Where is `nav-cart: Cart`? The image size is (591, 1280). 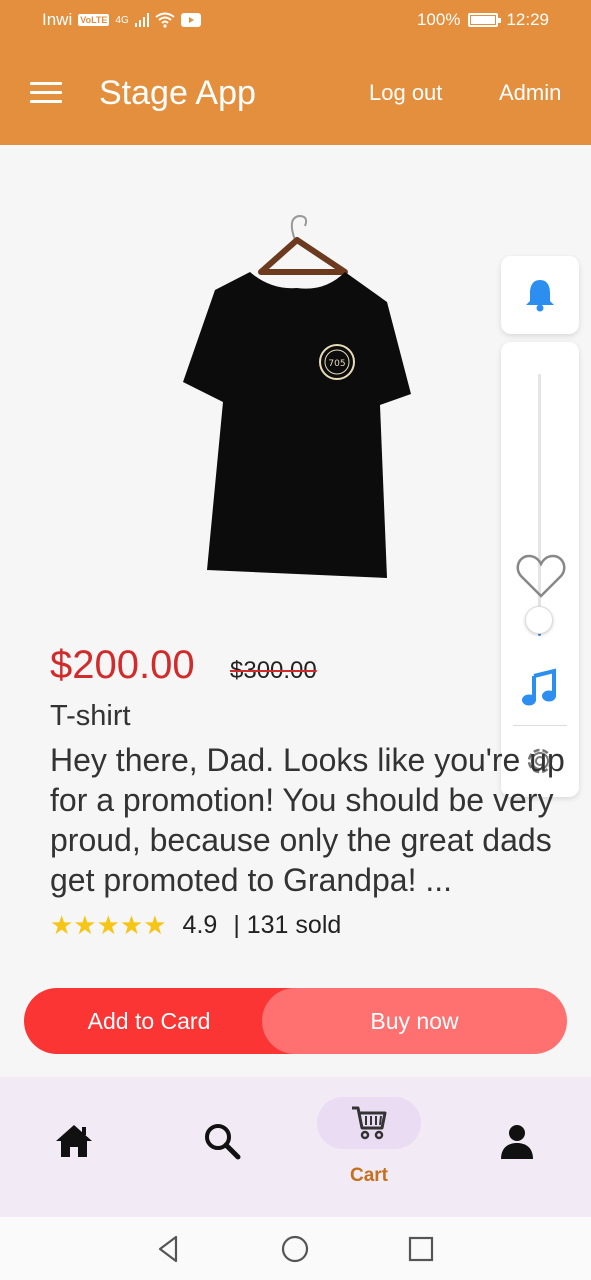
nav-cart: Cart is located at coordinates (369, 1147).